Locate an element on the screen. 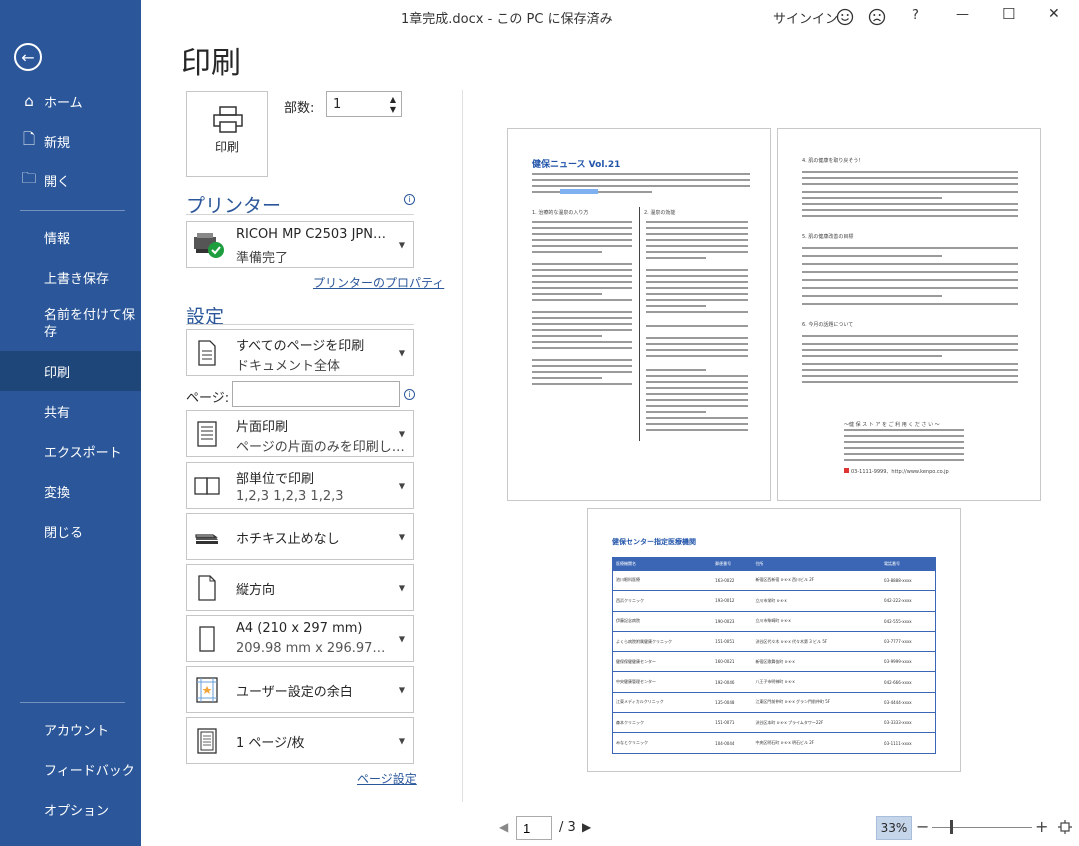 Image resolution: width=1079 pixels, height=846 pixels. table-row: 伊藤記念病院 190-0023 立川市柴崎町 x-x-x 042-555-xxxx is located at coordinates (774, 621).